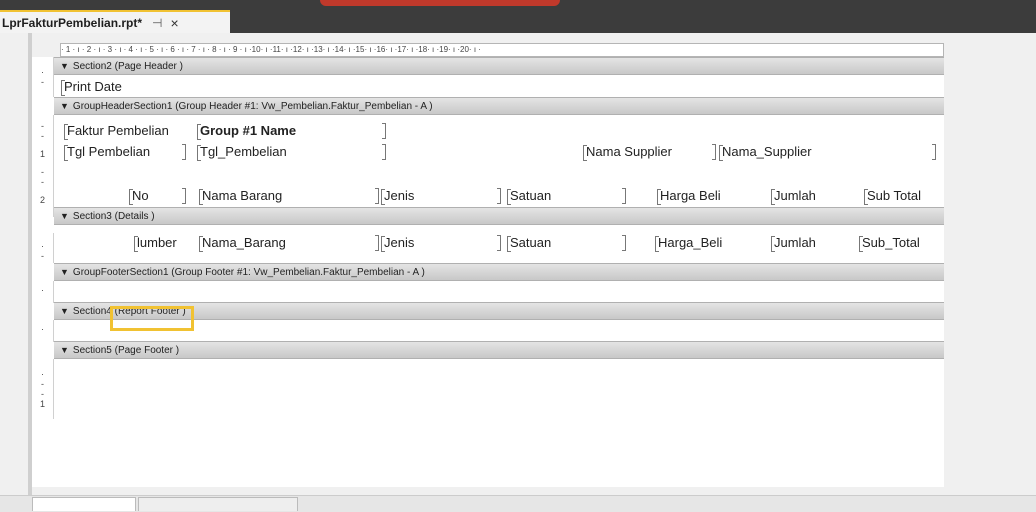 This screenshot has width=1036, height=512. Describe the element at coordinates (499, 66) in the screenshot. I see `section-page-header: ▼ Section2 (Page Header )` at that location.